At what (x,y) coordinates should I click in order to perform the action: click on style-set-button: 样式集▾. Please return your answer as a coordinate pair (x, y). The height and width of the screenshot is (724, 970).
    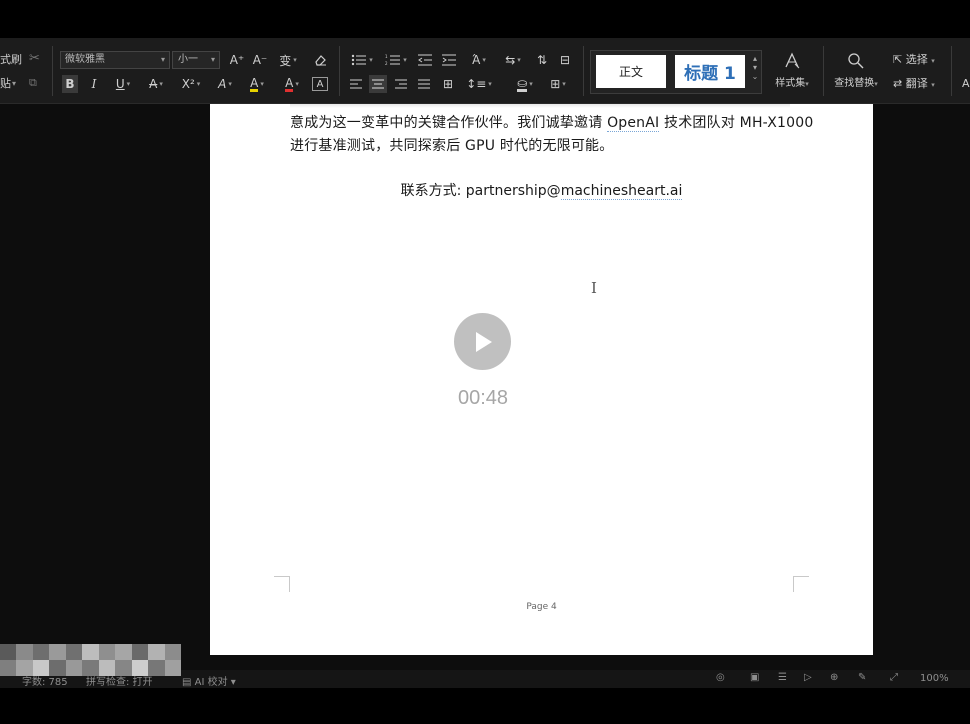
    Looking at the image, I should click on (792, 70).